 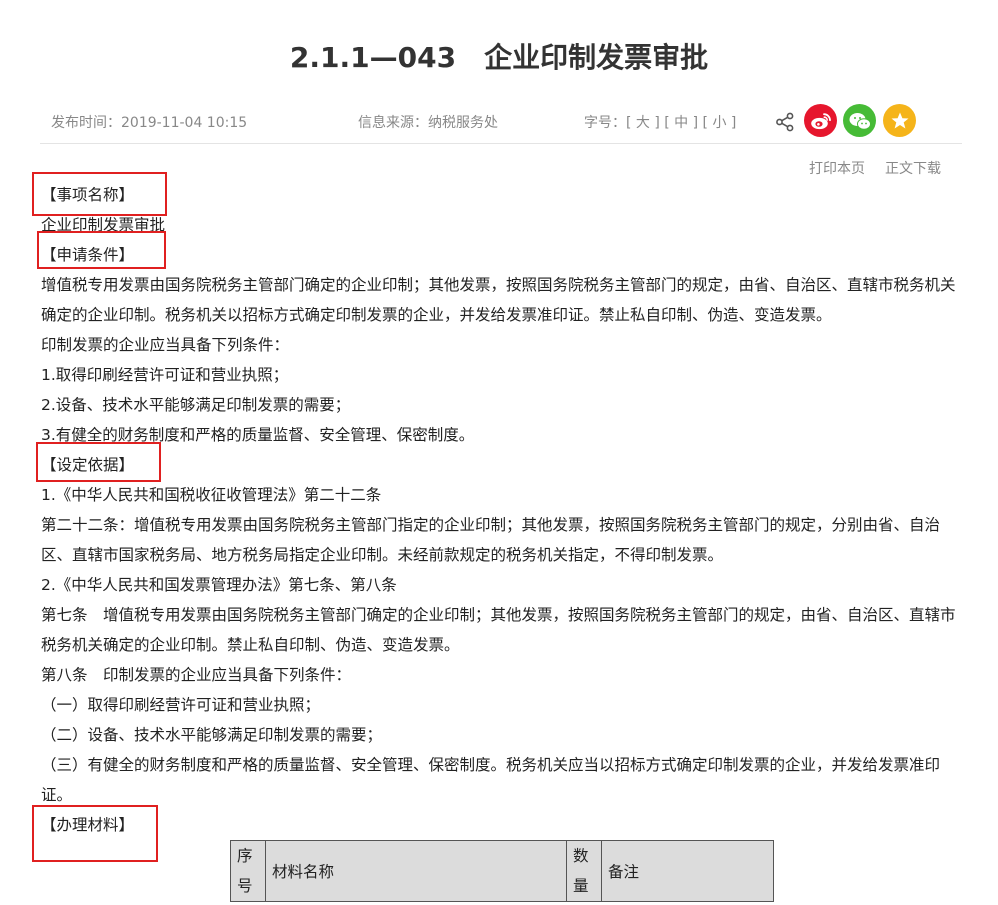 What do you see at coordinates (837, 168) in the screenshot?
I see `print-link: 打印本页` at bounding box center [837, 168].